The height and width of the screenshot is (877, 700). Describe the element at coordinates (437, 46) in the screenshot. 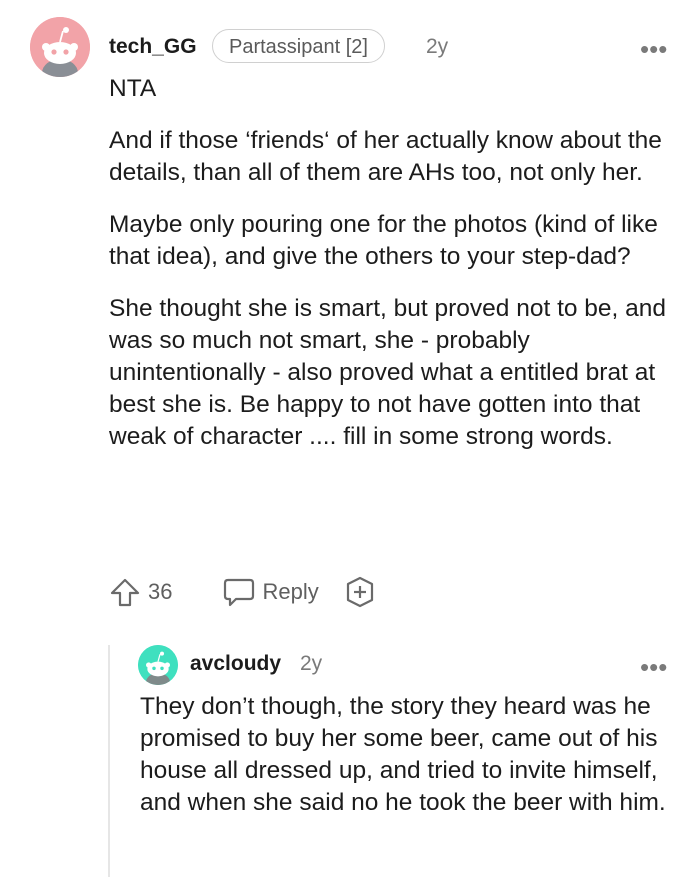

I see `comment-age: 2y` at that location.